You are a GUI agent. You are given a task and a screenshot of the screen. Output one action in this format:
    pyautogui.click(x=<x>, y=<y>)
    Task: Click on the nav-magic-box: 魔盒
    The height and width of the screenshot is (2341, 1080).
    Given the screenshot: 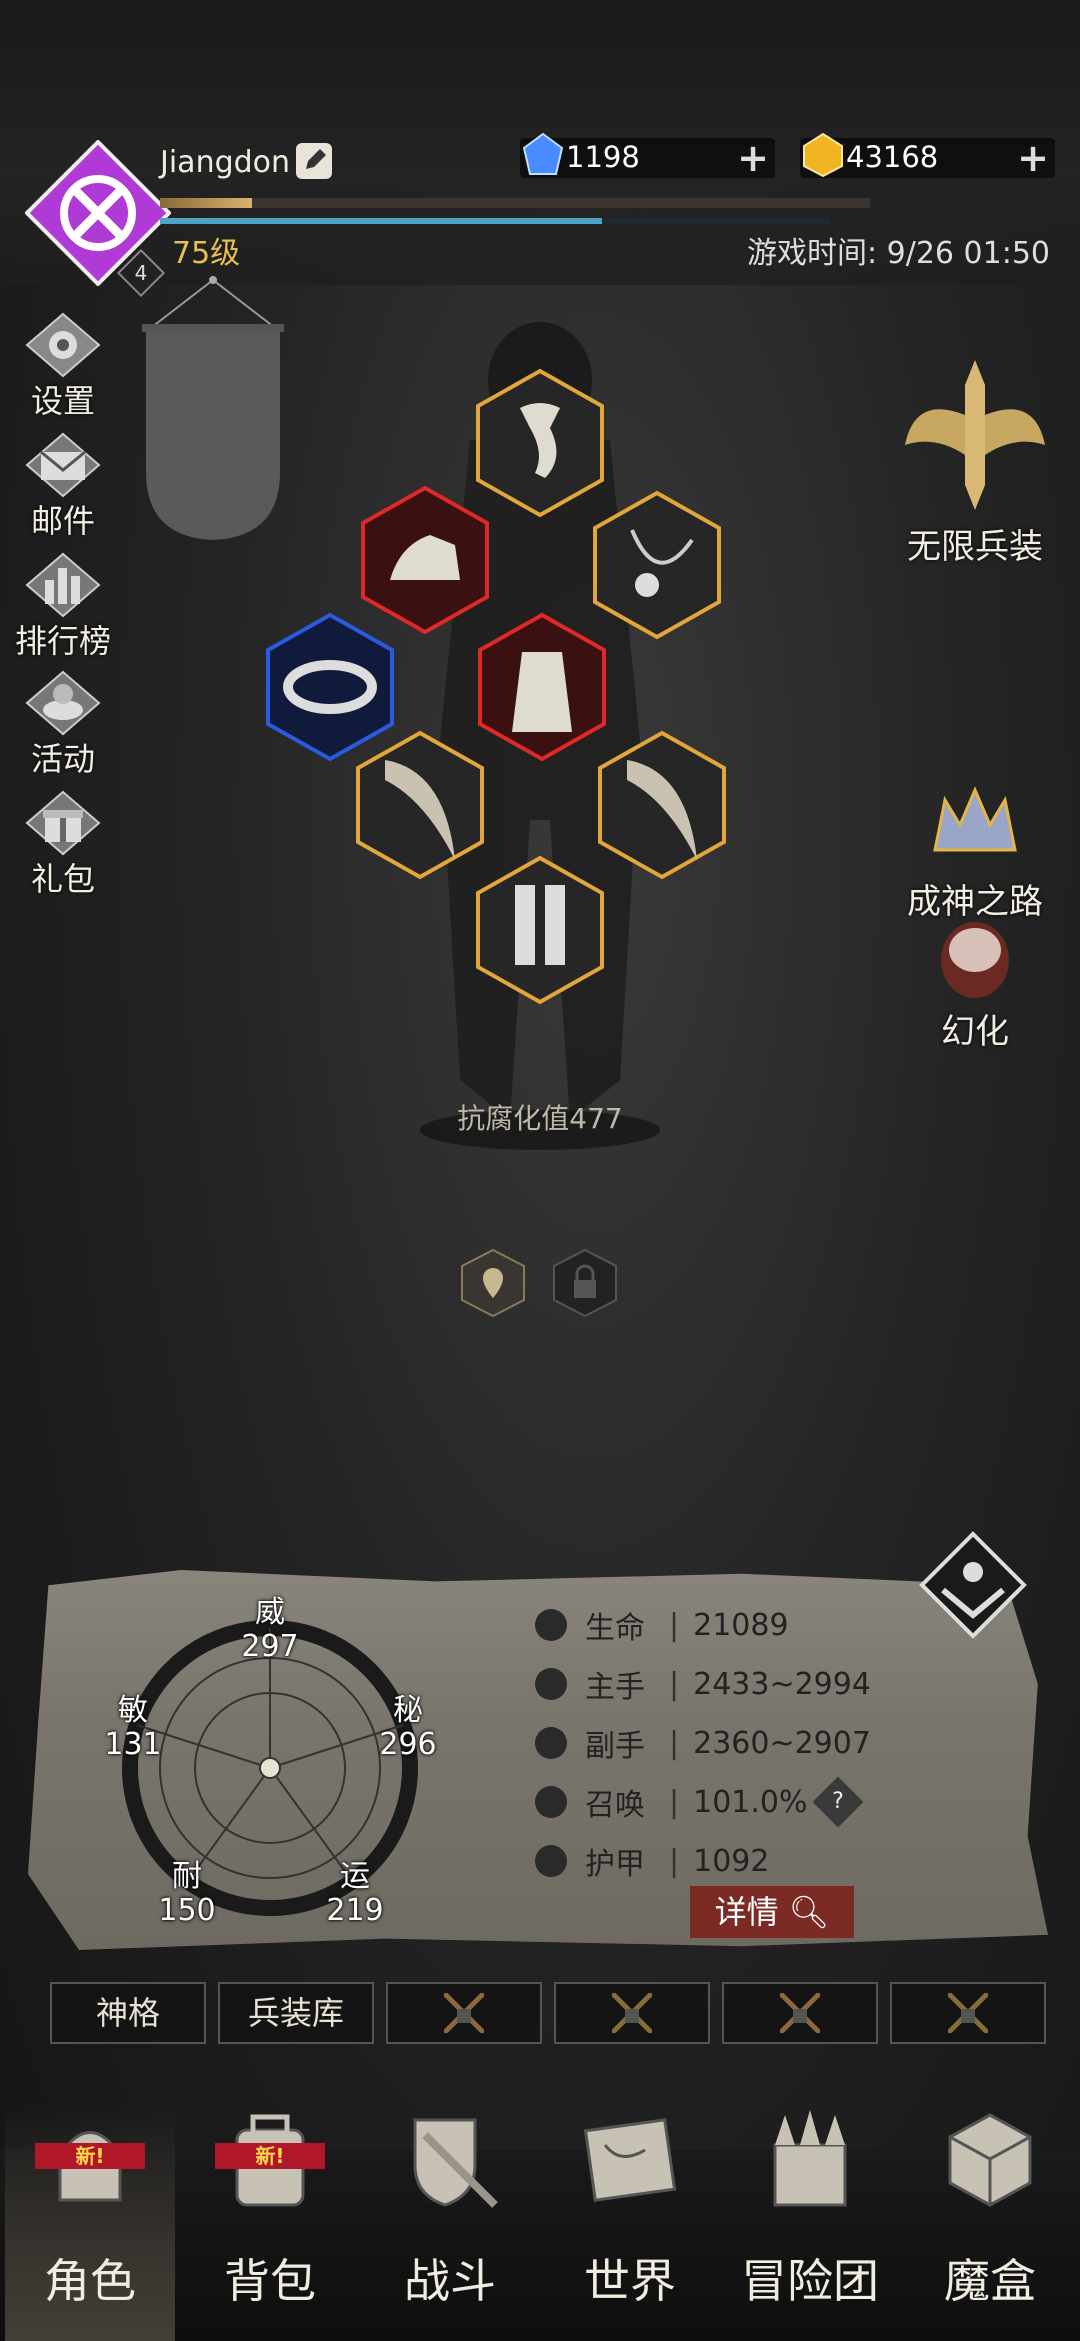 What is the action you would take?
    pyautogui.click(x=990, y=2223)
    